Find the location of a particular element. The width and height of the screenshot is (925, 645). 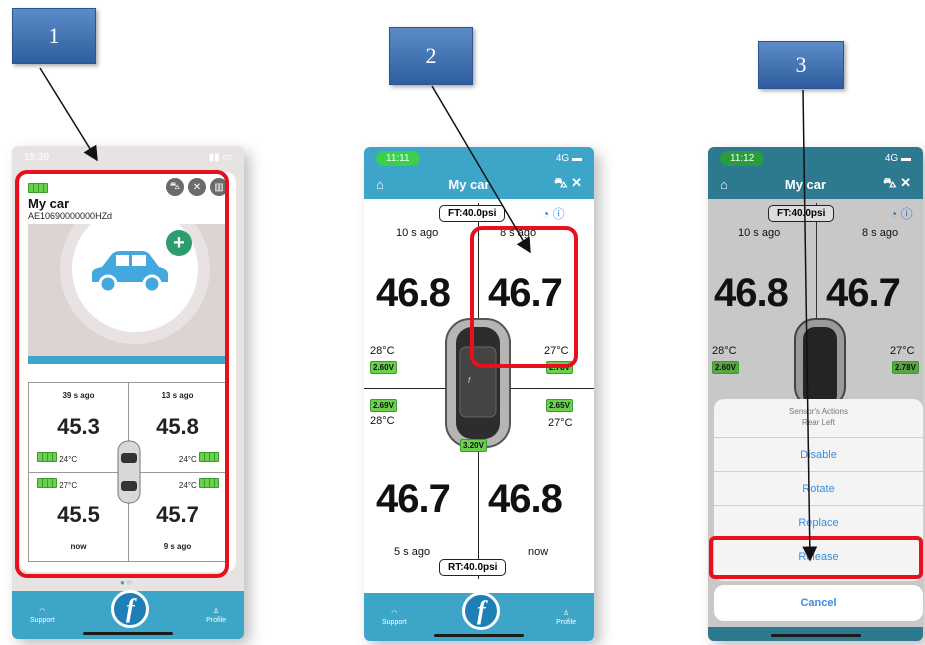

status-bar: 11:12 4G ▬ is located at coordinates (815, 158).